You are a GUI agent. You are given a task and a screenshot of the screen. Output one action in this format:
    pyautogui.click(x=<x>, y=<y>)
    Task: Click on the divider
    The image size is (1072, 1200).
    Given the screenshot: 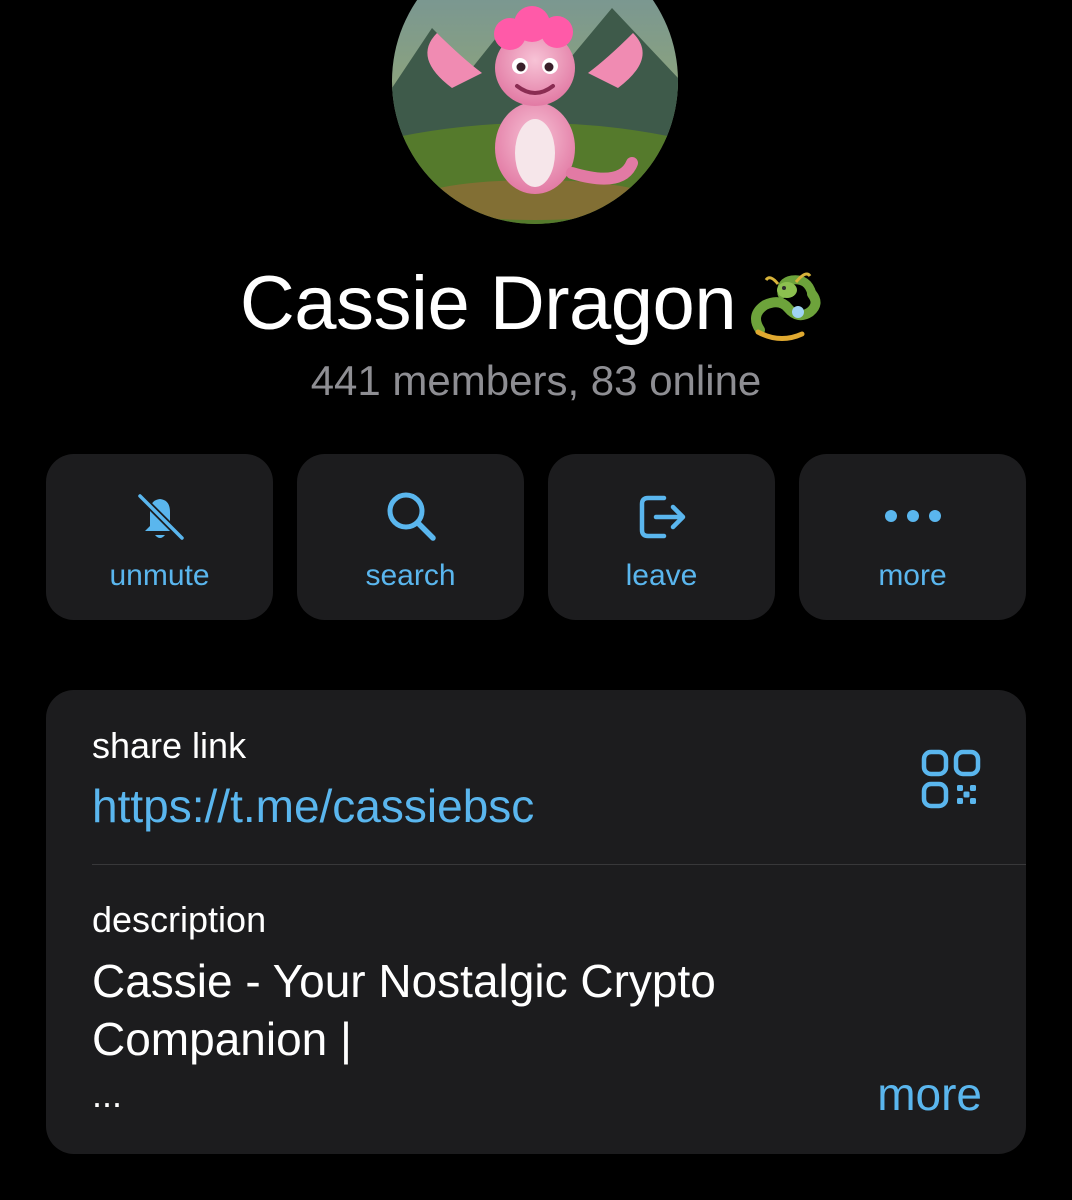 What is the action you would take?
    pyautogui.click(x=559, y=864)
    